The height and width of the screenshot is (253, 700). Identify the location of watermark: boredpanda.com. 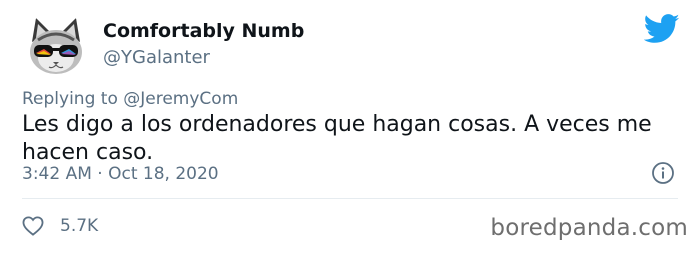
(589, 228).